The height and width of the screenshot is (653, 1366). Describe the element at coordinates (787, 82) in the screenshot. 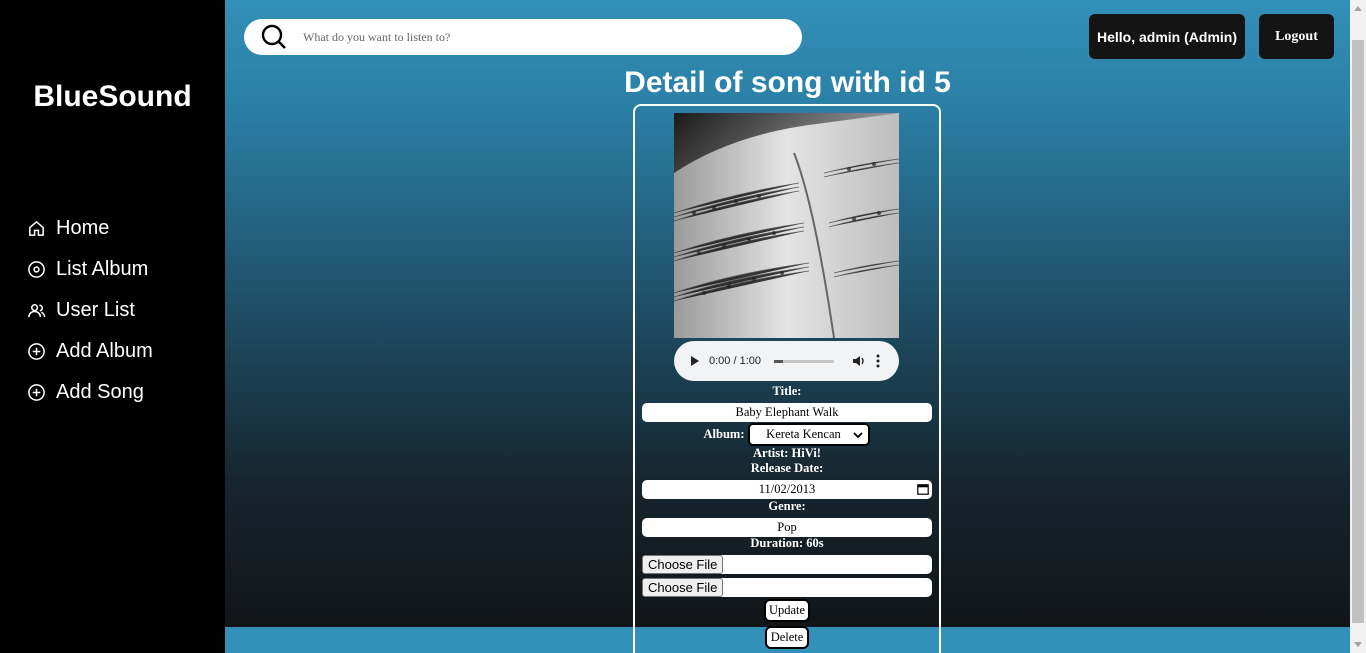

I see `page-title: Detail of song with id 5` at that location.